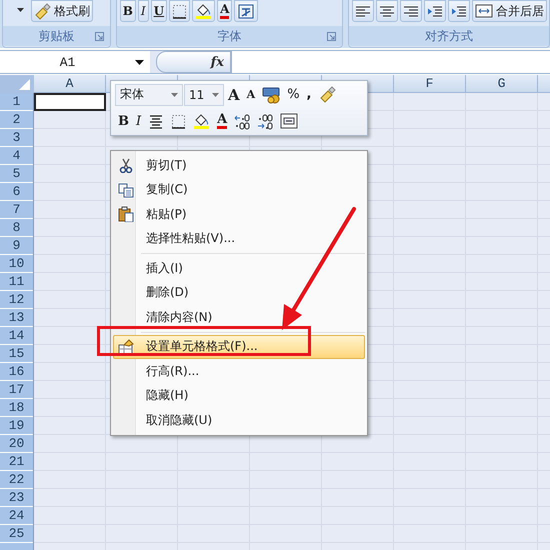 The height and width of the screenshot is (550, 550). I want to click on phonetic-guide-button, so click(246, 11).